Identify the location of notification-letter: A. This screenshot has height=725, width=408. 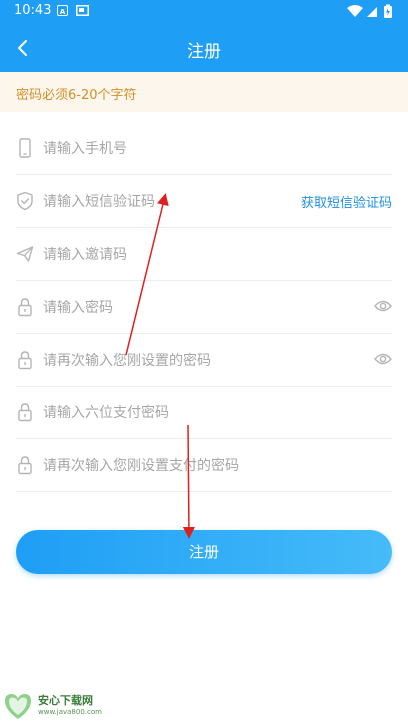
(62, 11).